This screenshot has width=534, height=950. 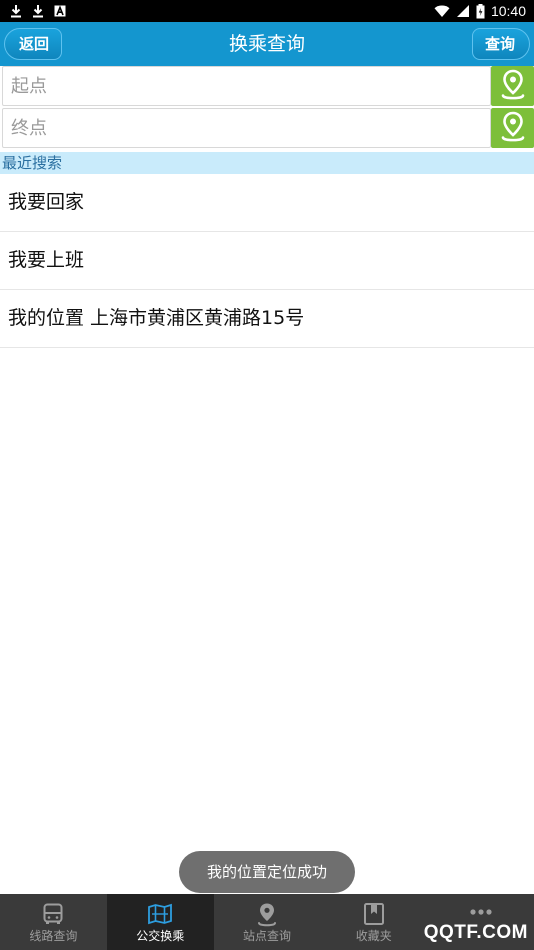 I want to click on tab-station-query: 站点查询, so click(x=267, y=922).